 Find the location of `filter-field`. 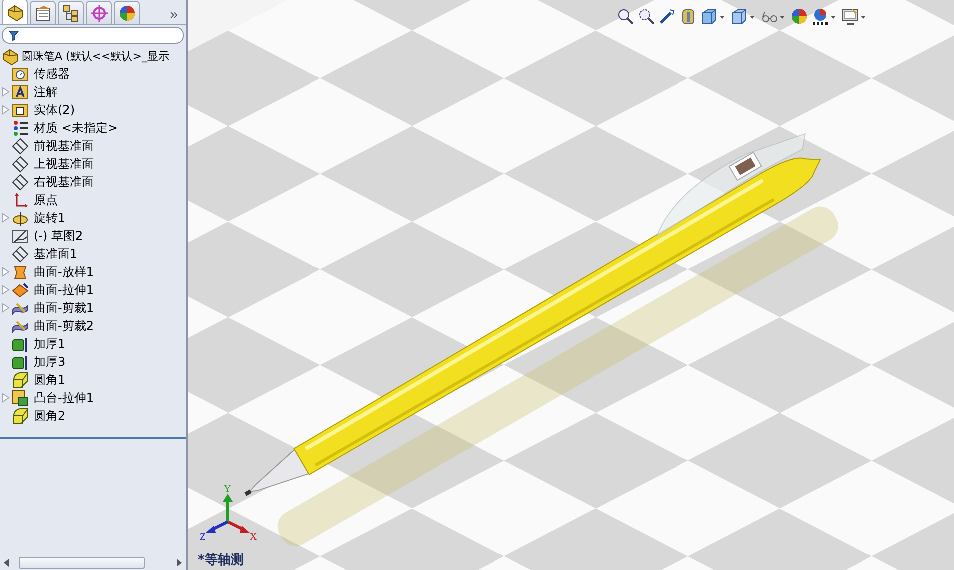

filter-field is located at coordinates (93, 35).